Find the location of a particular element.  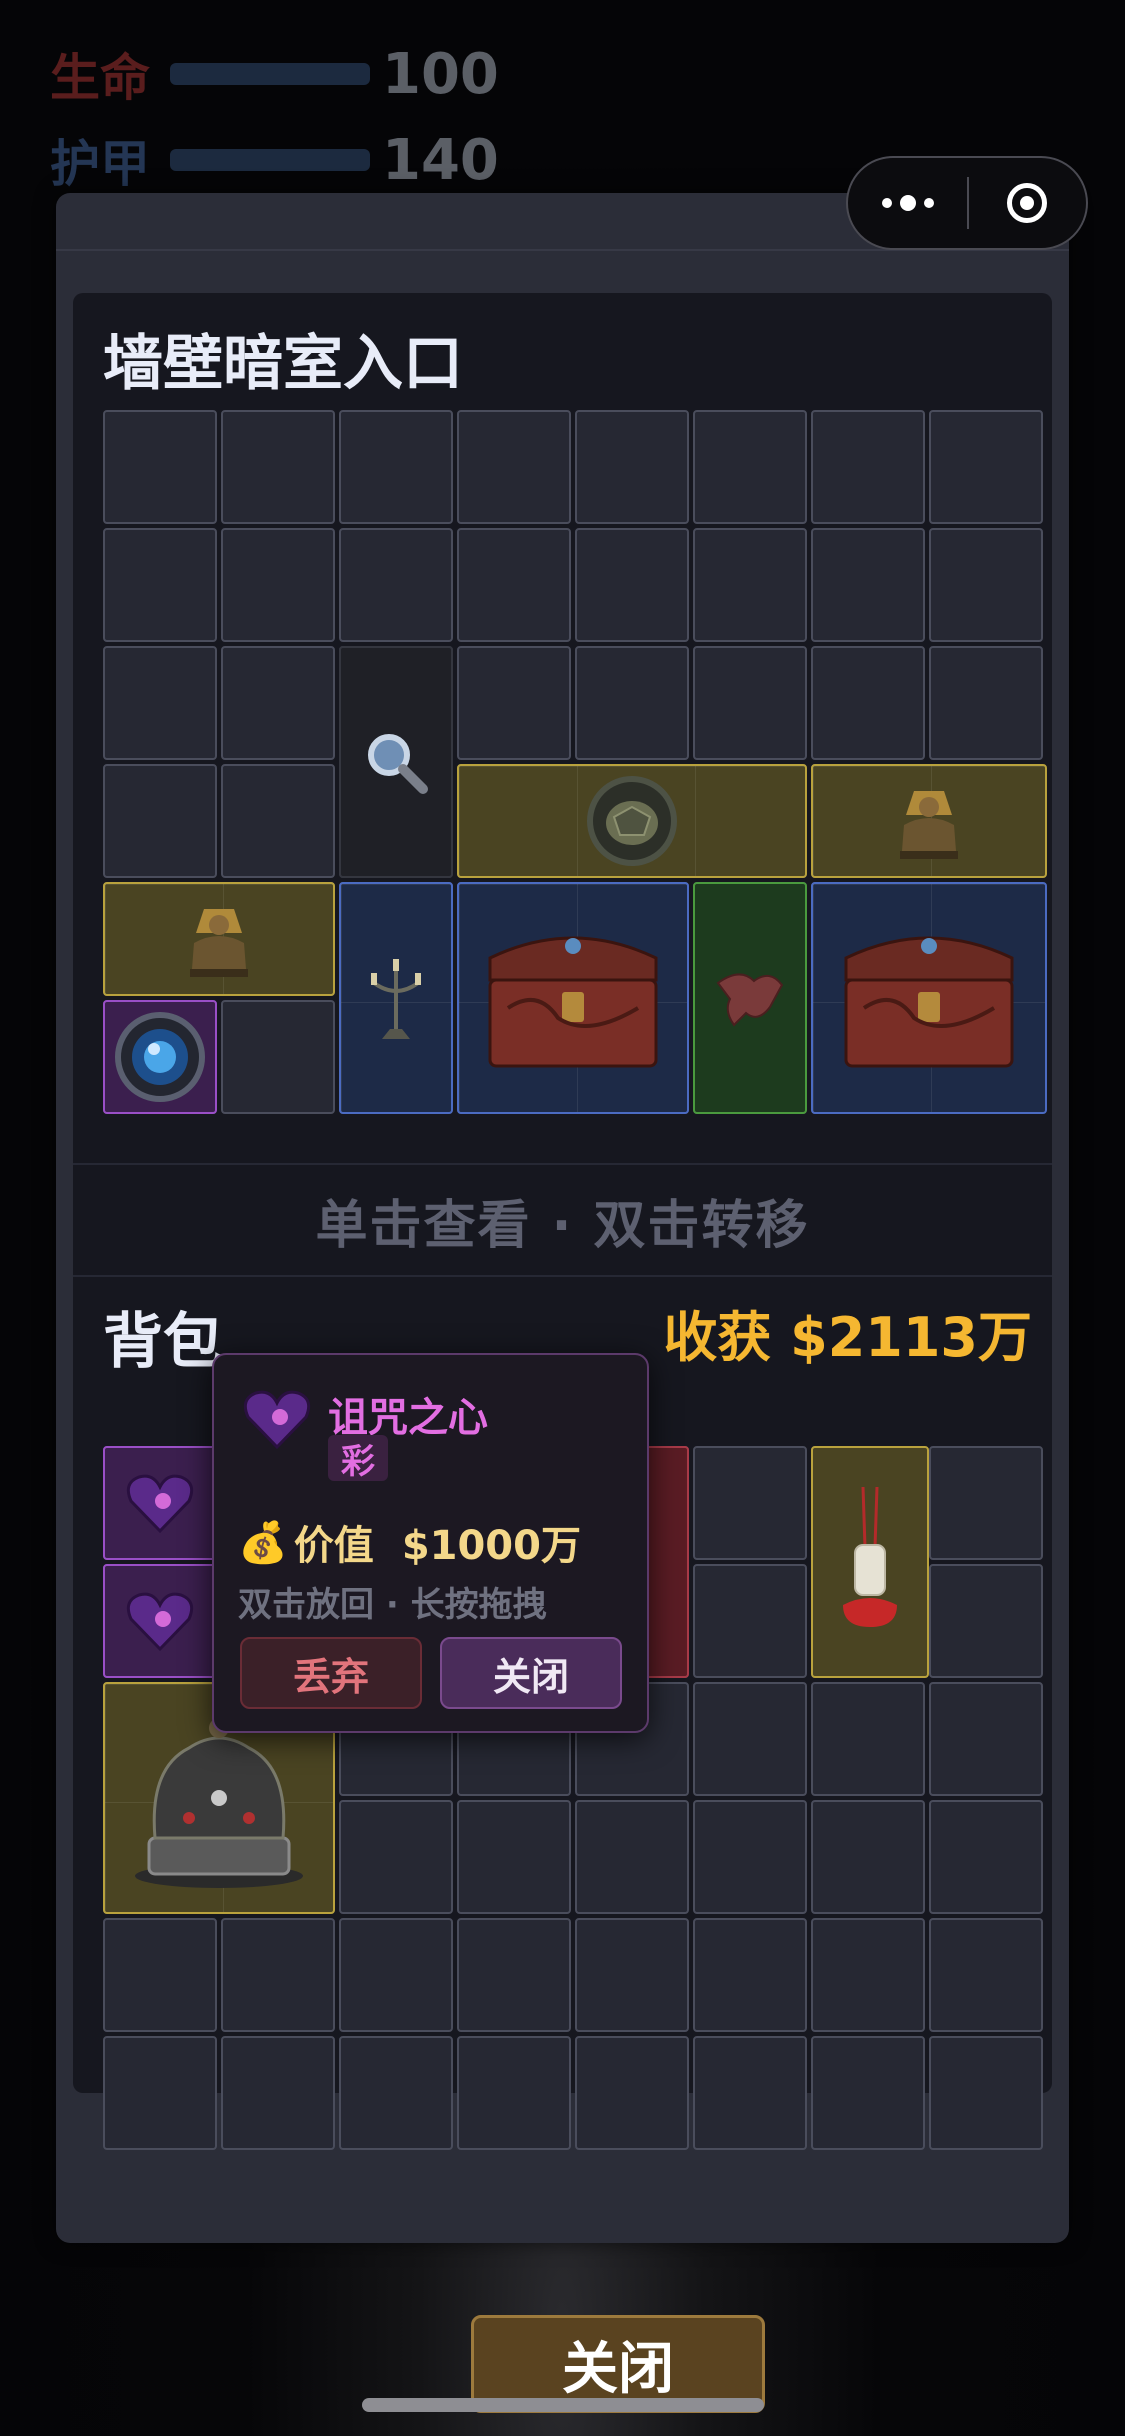

hint-text: 单击查看 · 双击转移 is located at coordinates (562, 1225).